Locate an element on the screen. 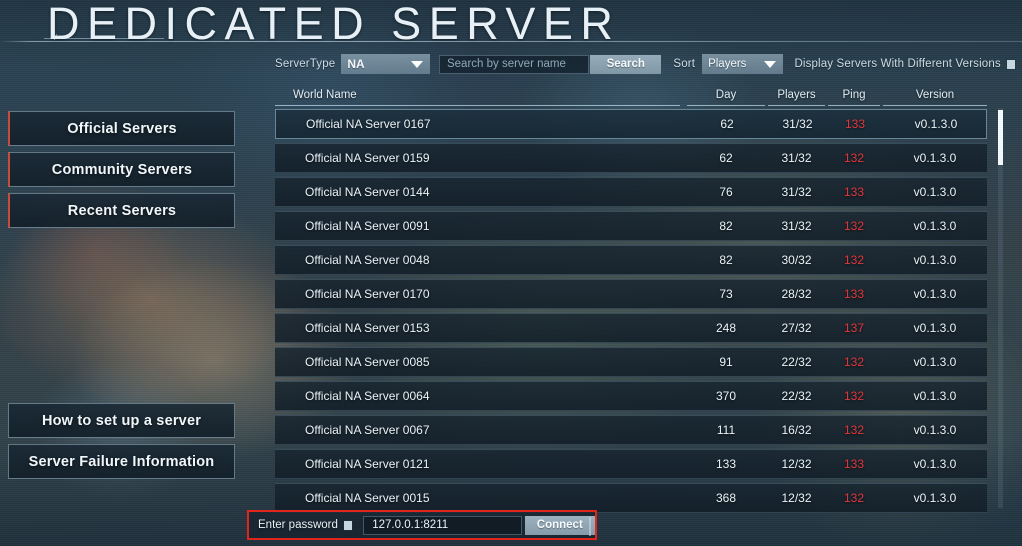  different-versions-checkbox is located at coordinates (1010, 64).